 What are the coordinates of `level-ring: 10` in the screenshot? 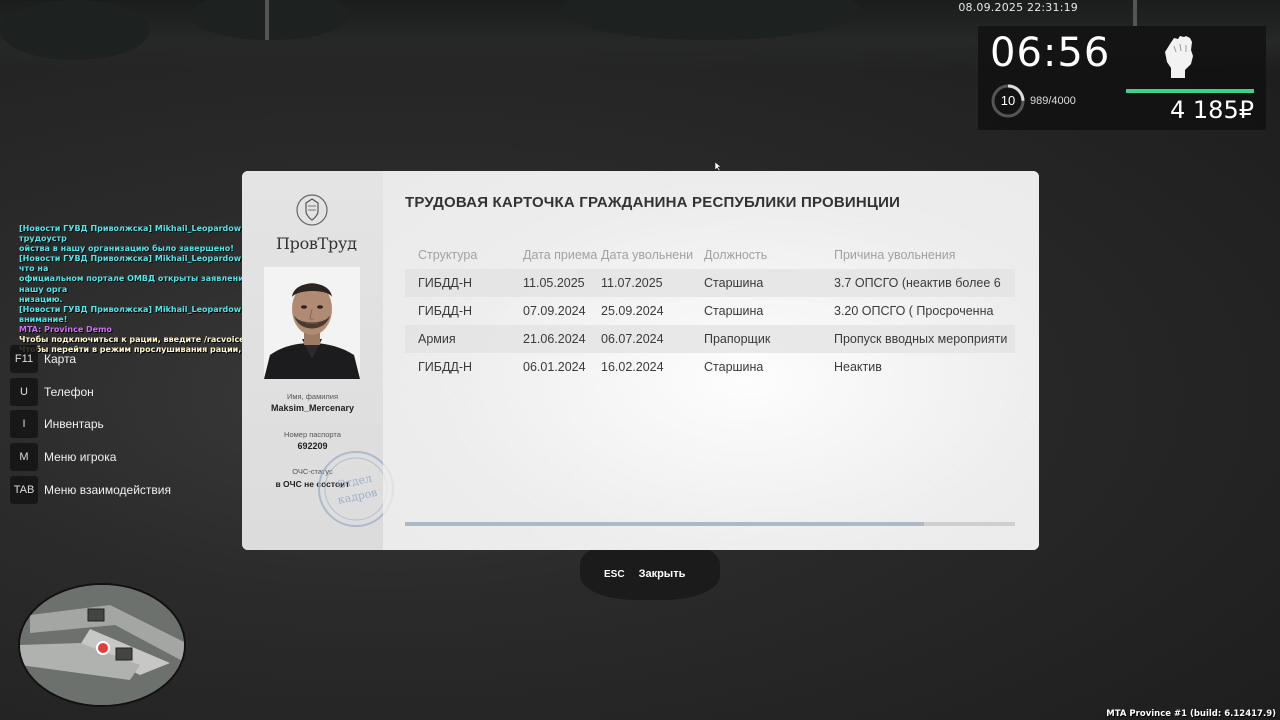 It's located at (1008, 101).